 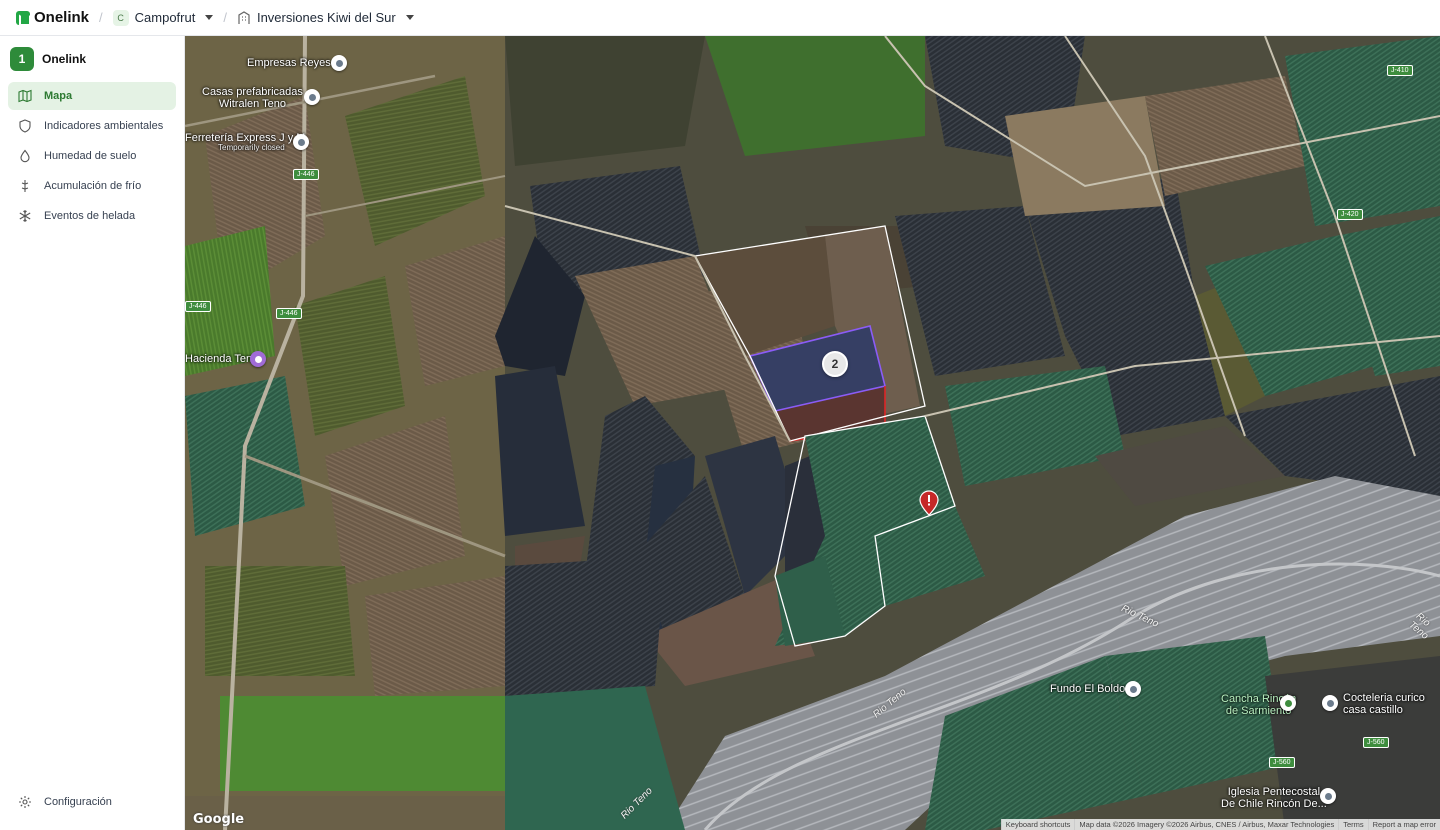 What do you see at coordinates (92, 96) in the screenshot?
I see `sidebar-item-mapa: Mapa` at bounding box center [92, 96].